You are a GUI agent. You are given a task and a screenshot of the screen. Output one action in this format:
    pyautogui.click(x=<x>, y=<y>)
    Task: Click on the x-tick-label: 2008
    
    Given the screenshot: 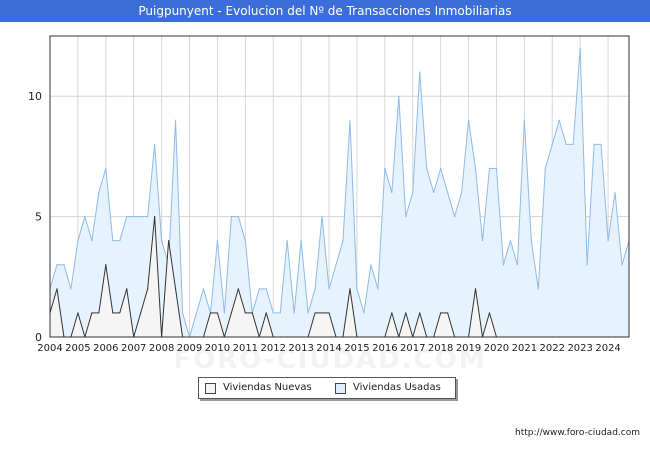 What is the action you would take?
    pyautogui.click(x=161, y=348)
    